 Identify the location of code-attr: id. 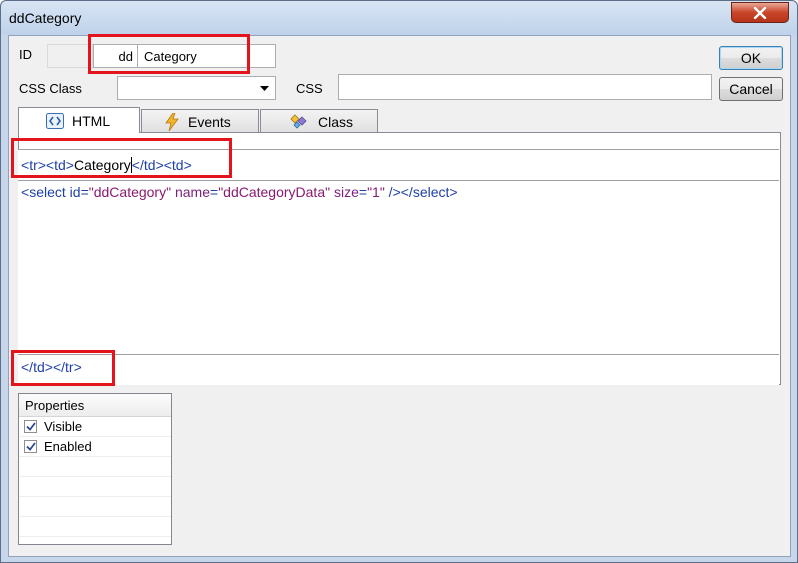
(75, 192).